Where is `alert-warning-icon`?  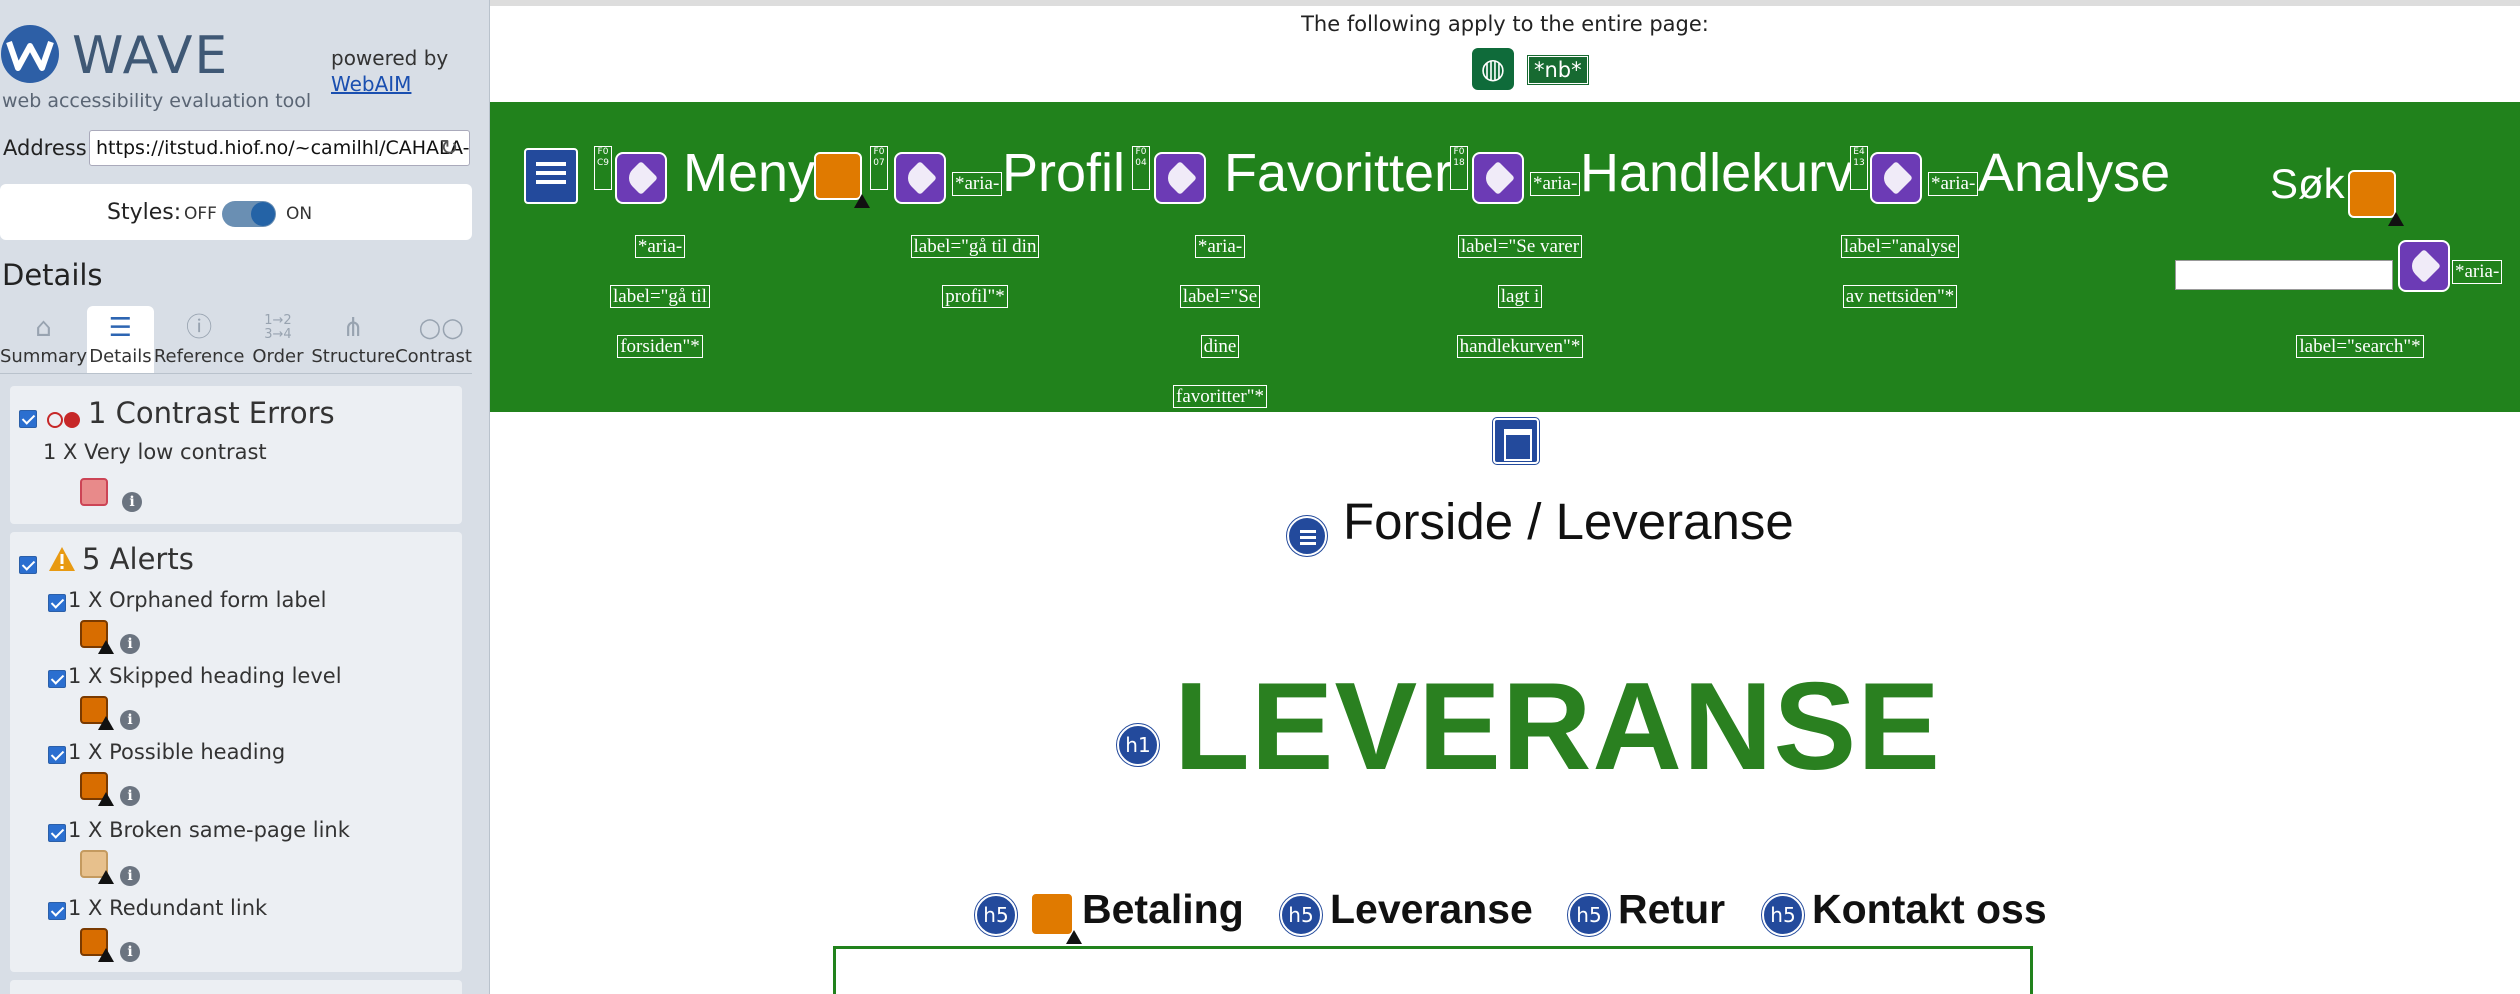 alert-warning-icon is located at coordinates (62, 559).